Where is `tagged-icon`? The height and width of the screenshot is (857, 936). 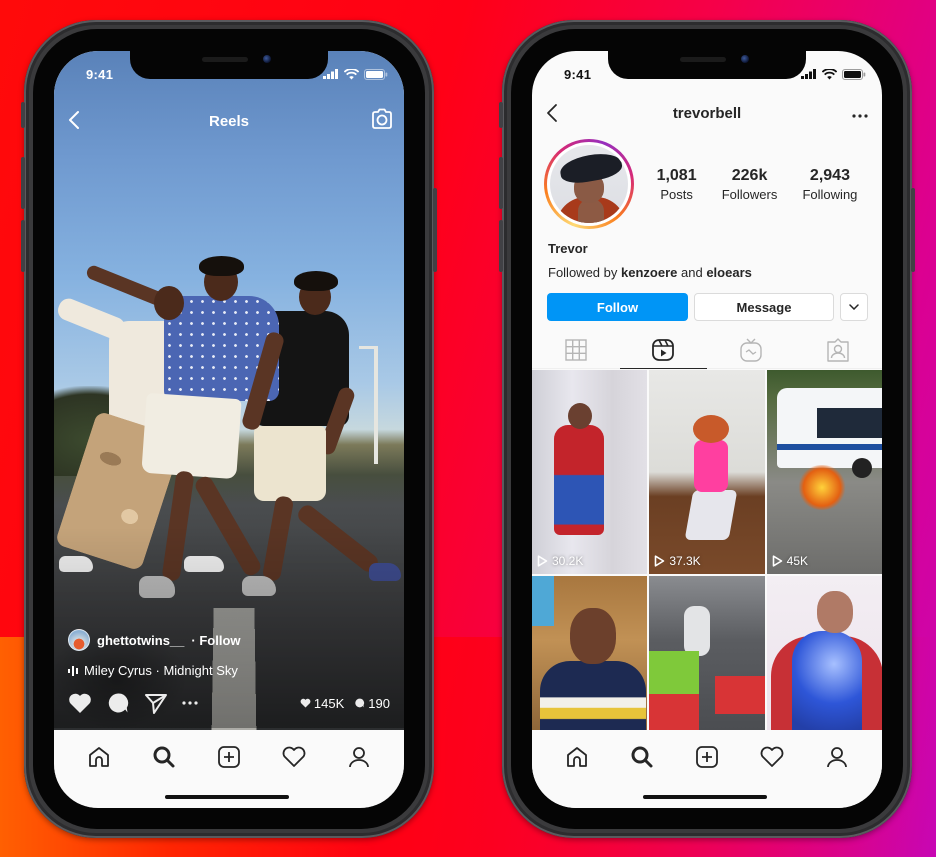 tagged-icon is located at coordinates (838, 349).